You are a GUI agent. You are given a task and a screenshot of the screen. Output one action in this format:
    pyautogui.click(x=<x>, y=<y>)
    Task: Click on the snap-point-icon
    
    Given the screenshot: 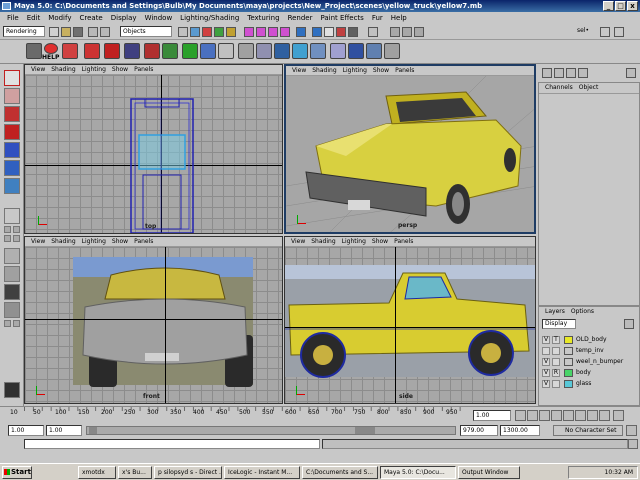 What is the action you would take?
    pyautogui.click(x=273, y=32)
    